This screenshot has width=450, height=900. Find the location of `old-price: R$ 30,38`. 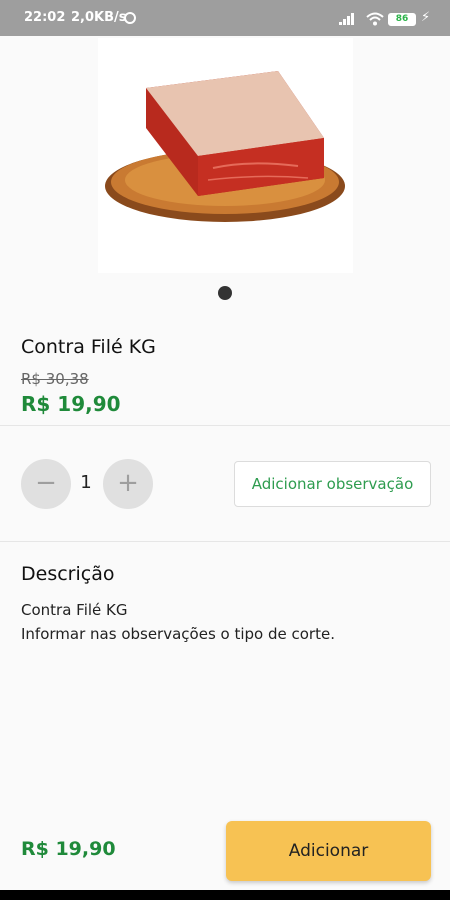

old-price: R$ 30,38 is located at coordinates (55, 379).